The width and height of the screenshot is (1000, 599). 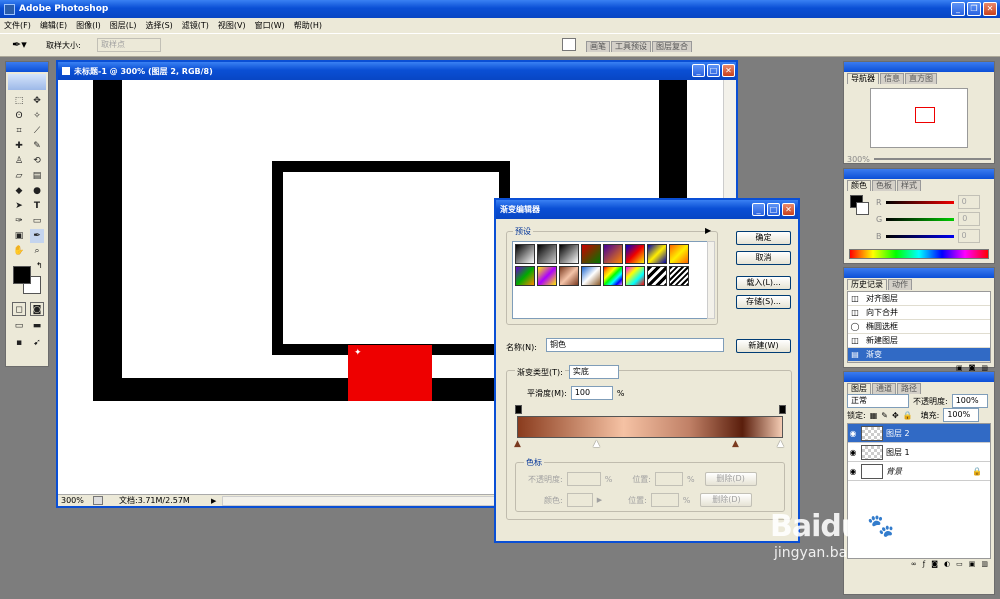 What do you see at coordinates (867, 284) in the screenshot?
I see `tab-history: 历史记录` at bounding box center [867, 284].